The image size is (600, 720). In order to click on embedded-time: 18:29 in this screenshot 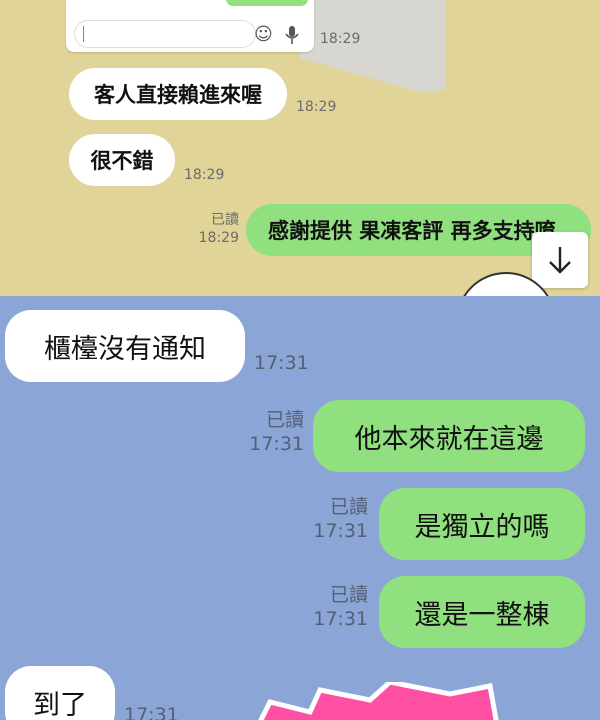, I will do `click(340, 39)`.